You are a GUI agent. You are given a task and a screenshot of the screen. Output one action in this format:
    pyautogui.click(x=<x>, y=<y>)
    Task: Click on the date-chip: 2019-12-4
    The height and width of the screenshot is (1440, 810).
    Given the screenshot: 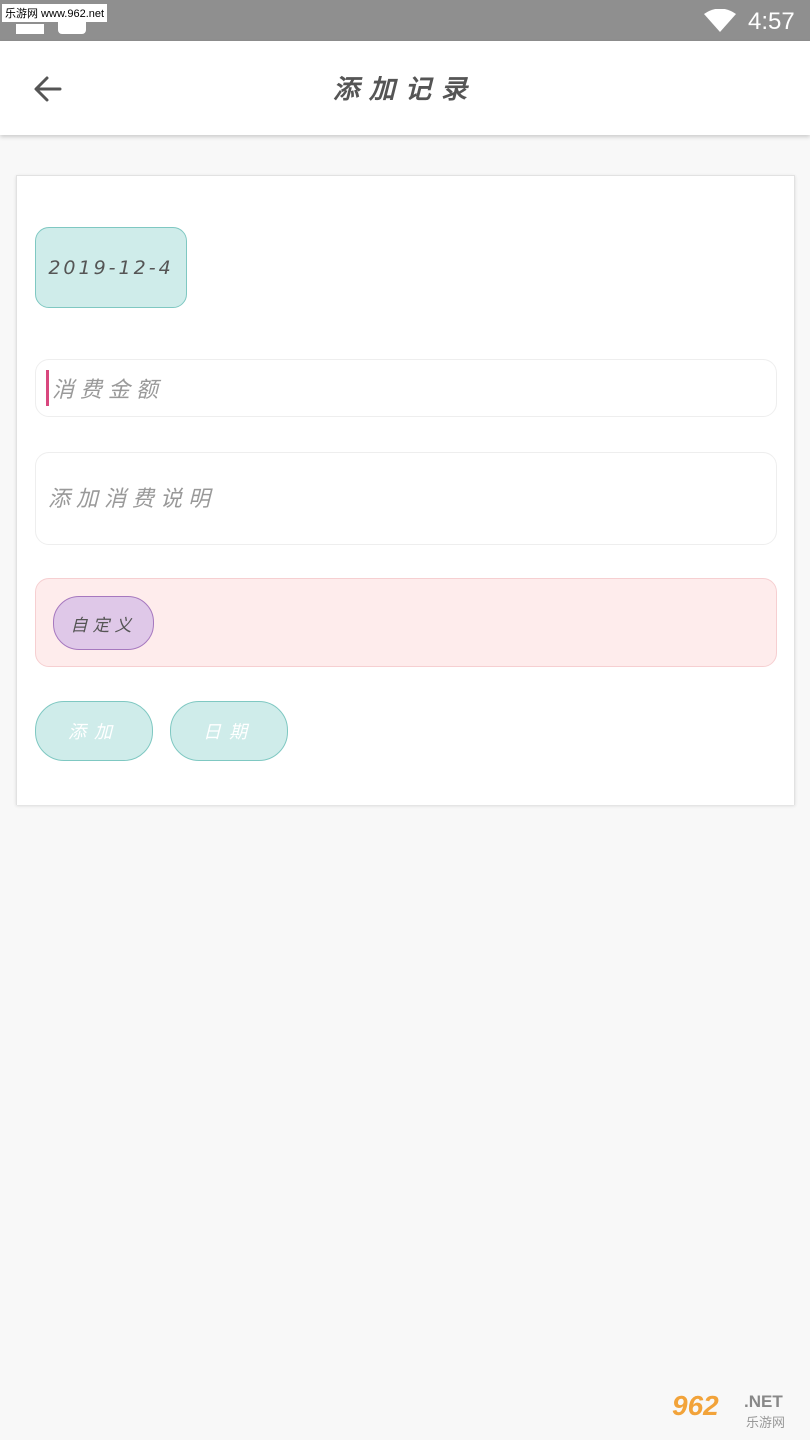 What is the action you would take?
    pyautogui.click(x=111, y=267)
    